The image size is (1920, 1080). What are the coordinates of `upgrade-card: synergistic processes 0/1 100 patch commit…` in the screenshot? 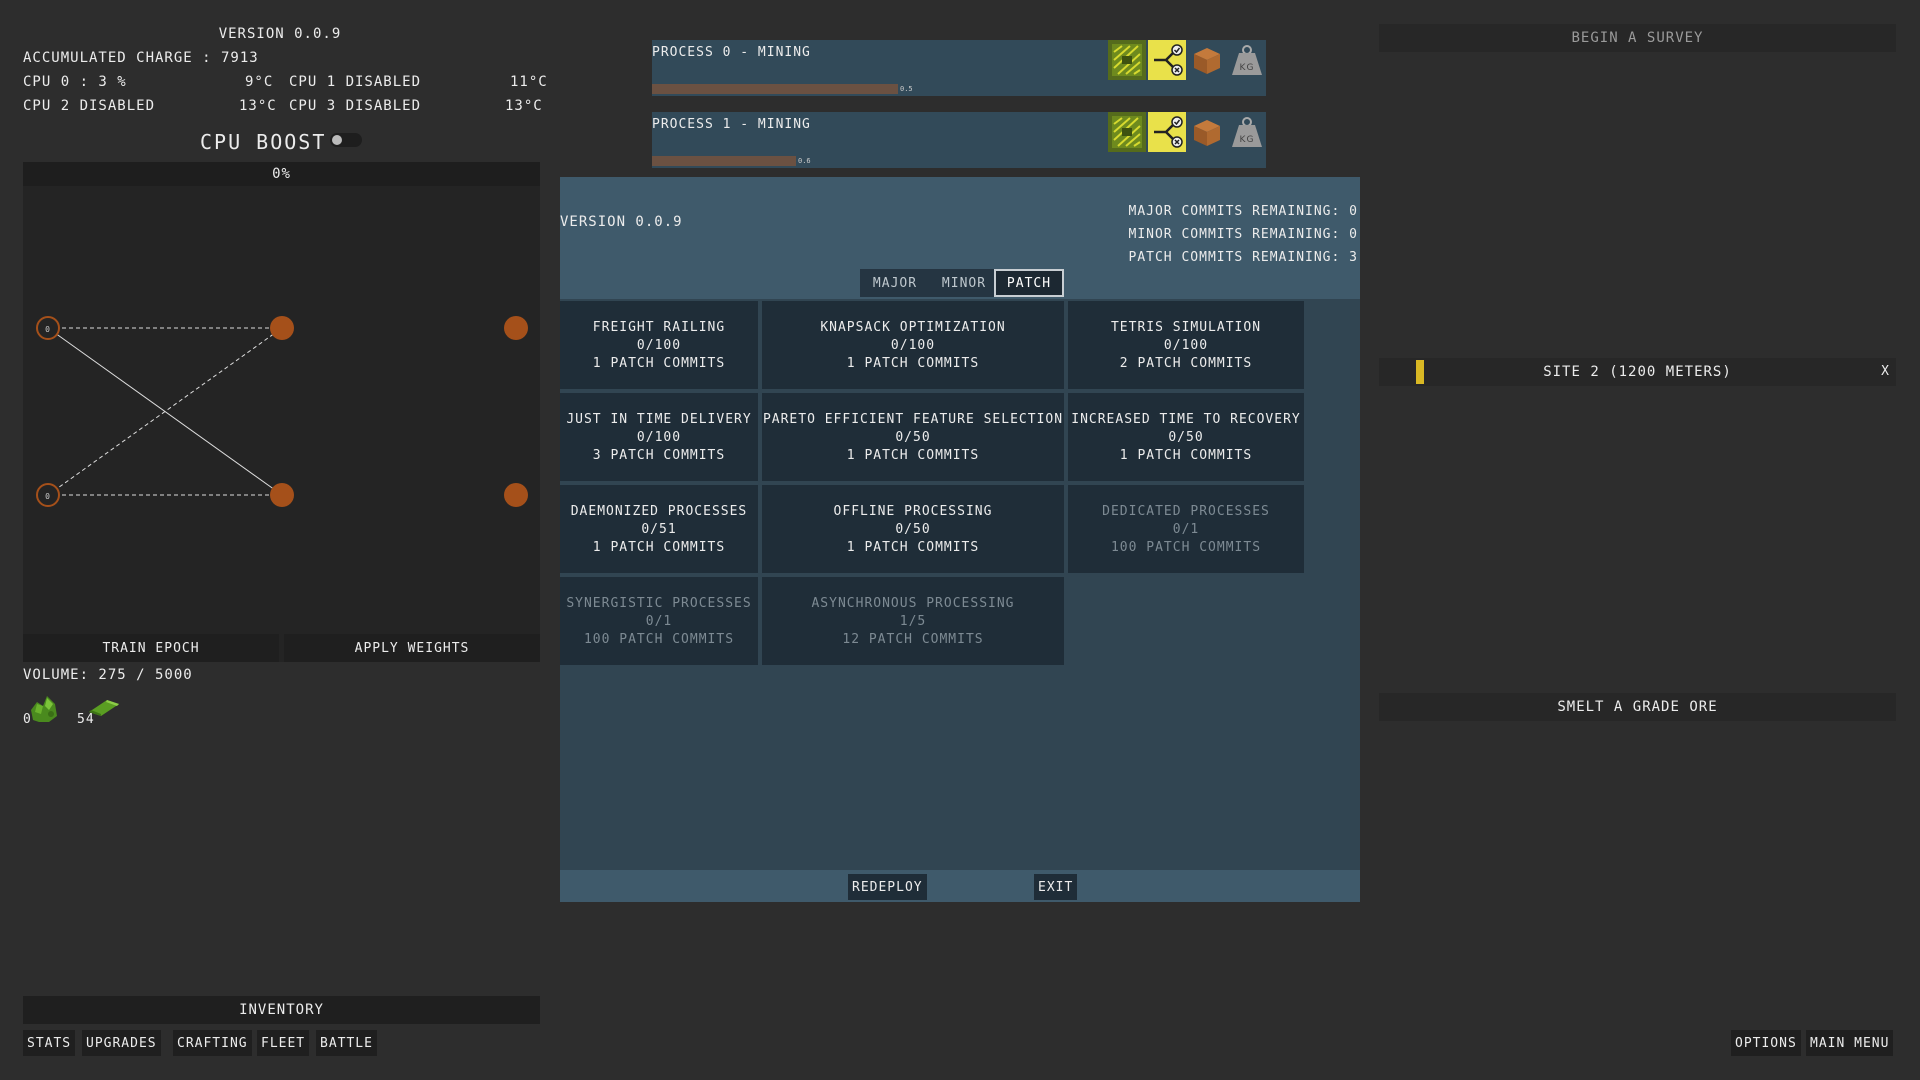 It's located at (659, 621).